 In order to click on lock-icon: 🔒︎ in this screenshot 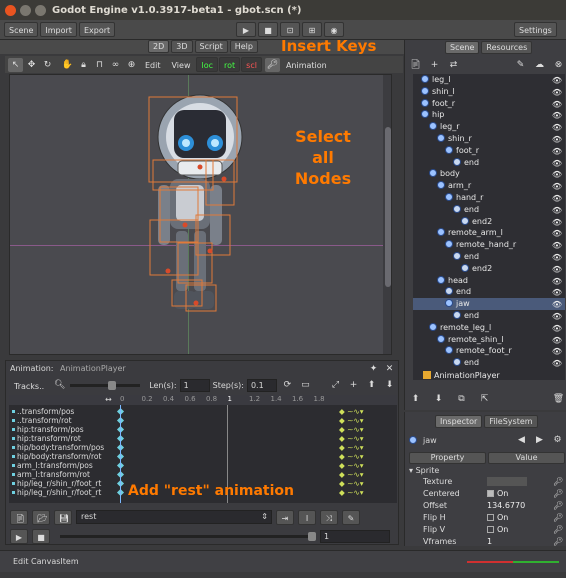, I will do `click(83, 65)`.